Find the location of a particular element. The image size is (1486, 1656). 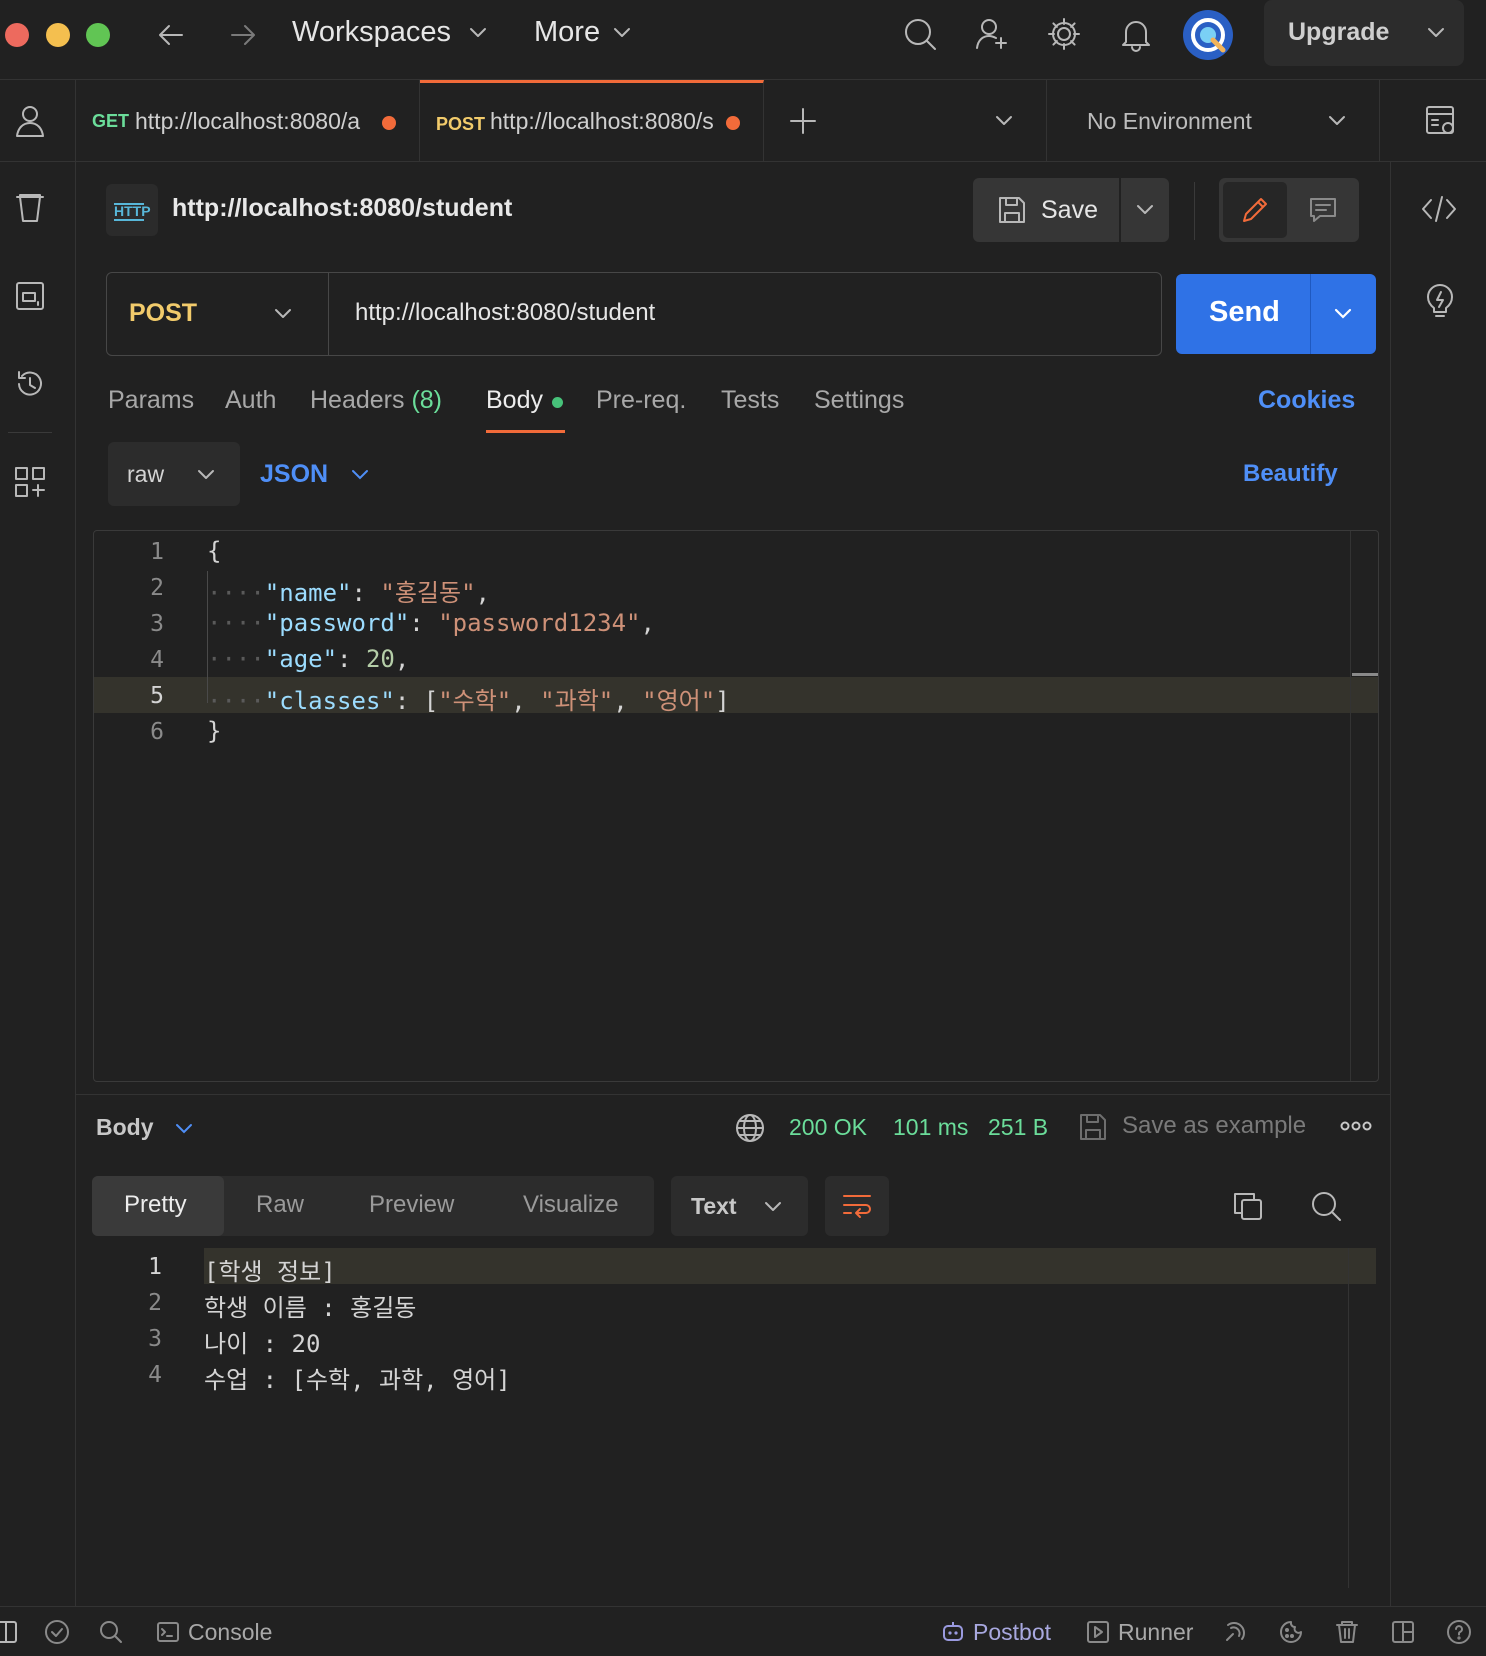

search-icon is located at coordinates (920, 34).